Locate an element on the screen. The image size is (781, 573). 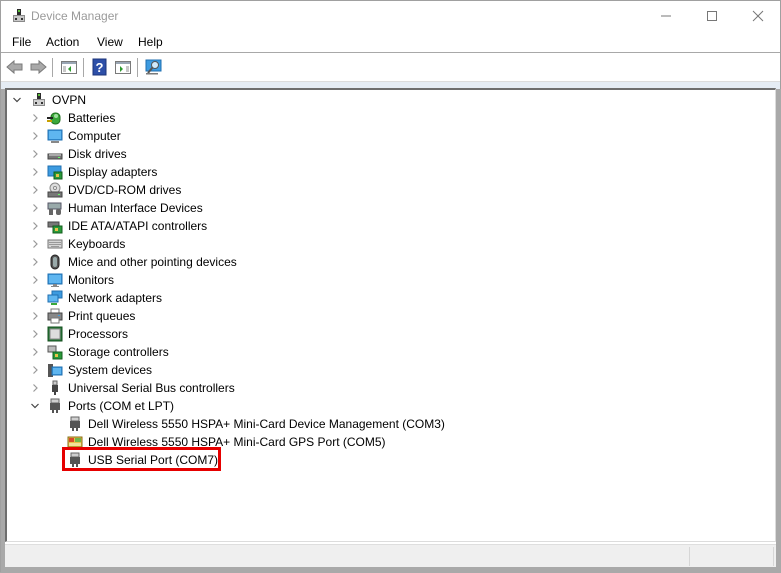
action-pane-icon is located at coordinates (123, 67).